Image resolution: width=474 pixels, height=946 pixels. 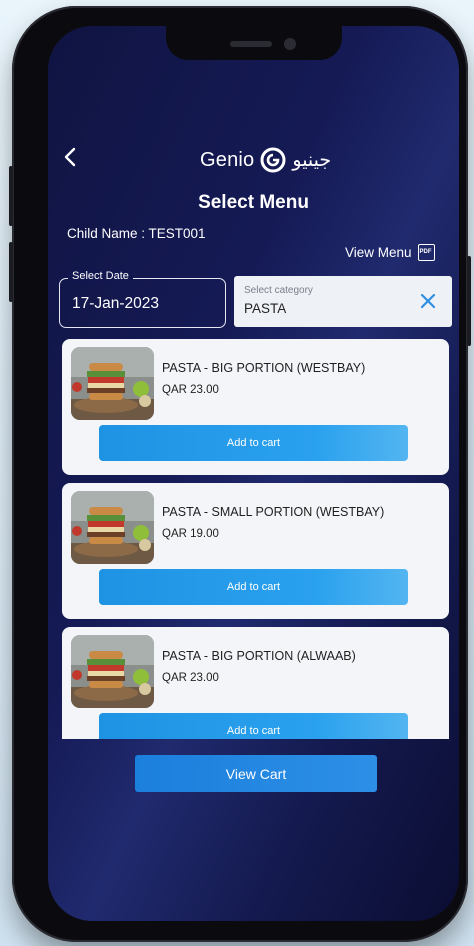 I want to click on speaker, so click(x=251, y=44).